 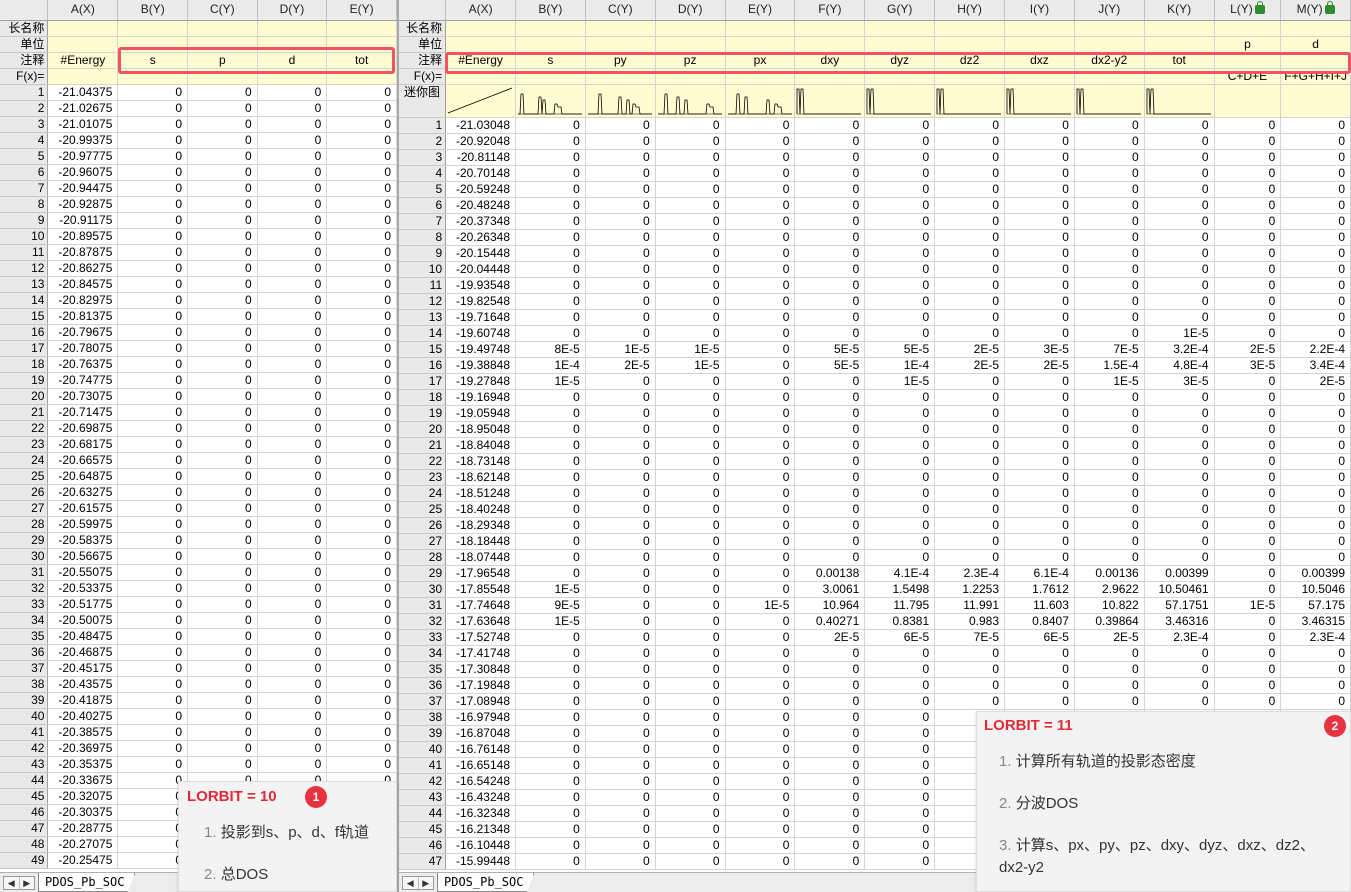 What do you see at coordinates (83, 124) in the screenshot?
I see `energy-cell: -21.01075` at bounding box center [83, 124].